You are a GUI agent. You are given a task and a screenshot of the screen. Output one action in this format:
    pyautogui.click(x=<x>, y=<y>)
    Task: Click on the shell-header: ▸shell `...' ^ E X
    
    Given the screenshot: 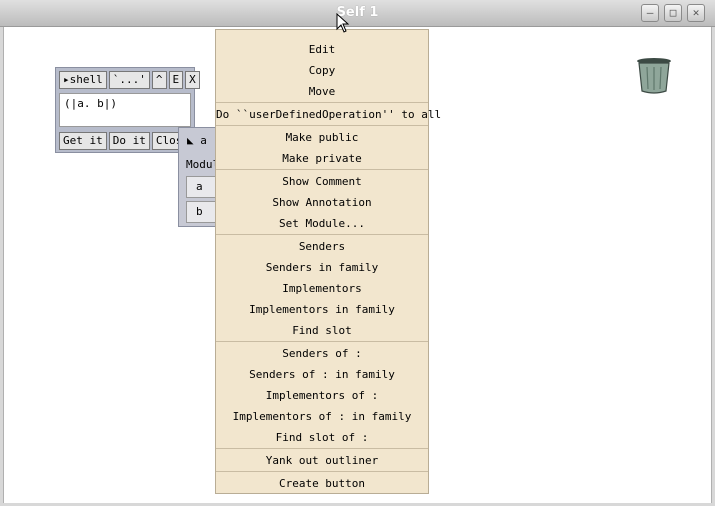 What is the action you would take?
    pyautogui.click(x=129, y=80)
    